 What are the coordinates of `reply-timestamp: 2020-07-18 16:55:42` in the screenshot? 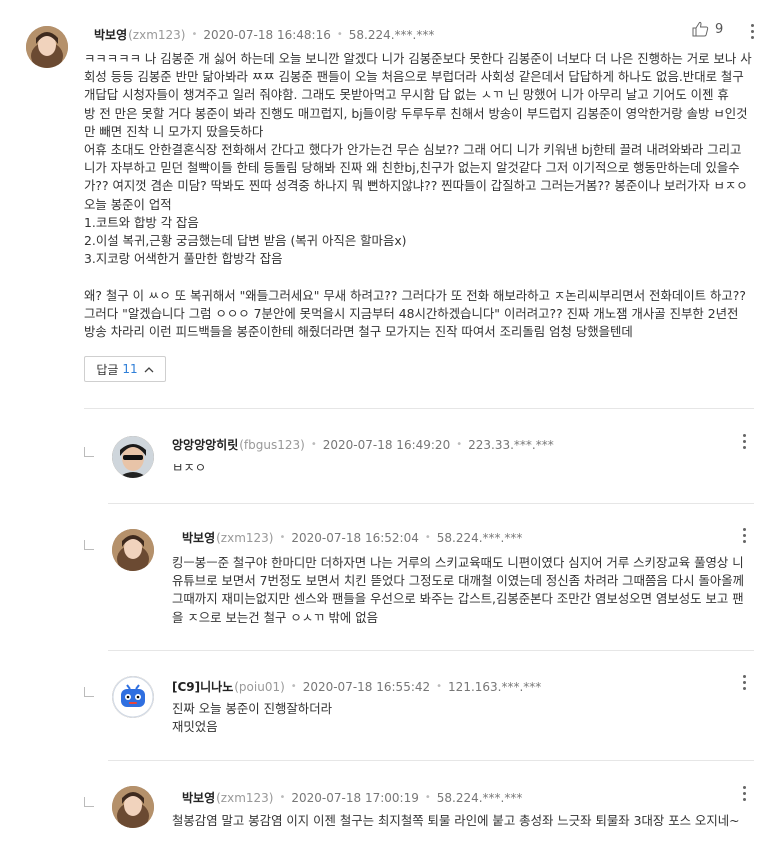 It's located at (366, 686).